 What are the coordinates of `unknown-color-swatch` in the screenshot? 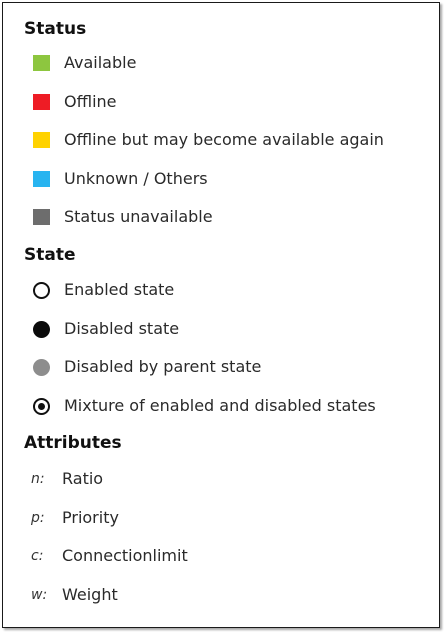 It's located at (41, 179).